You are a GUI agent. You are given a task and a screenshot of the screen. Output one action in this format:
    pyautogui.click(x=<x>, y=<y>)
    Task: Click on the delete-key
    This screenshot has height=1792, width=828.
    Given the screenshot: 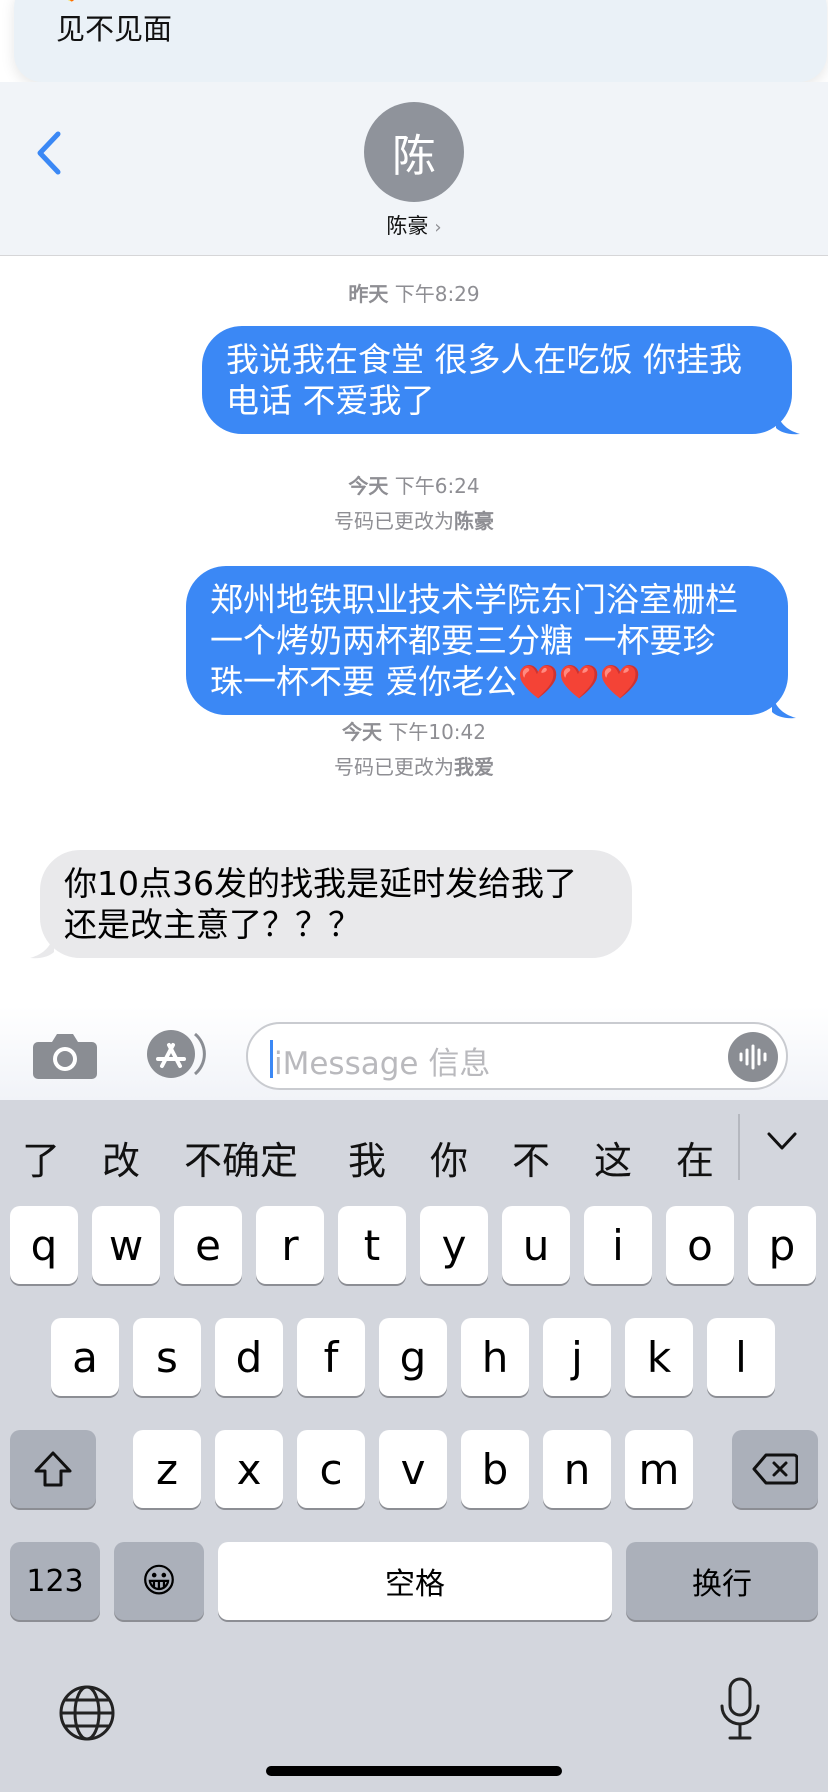 What is the action you would take?
    pyautogui.click(x=775, y=1469)
    